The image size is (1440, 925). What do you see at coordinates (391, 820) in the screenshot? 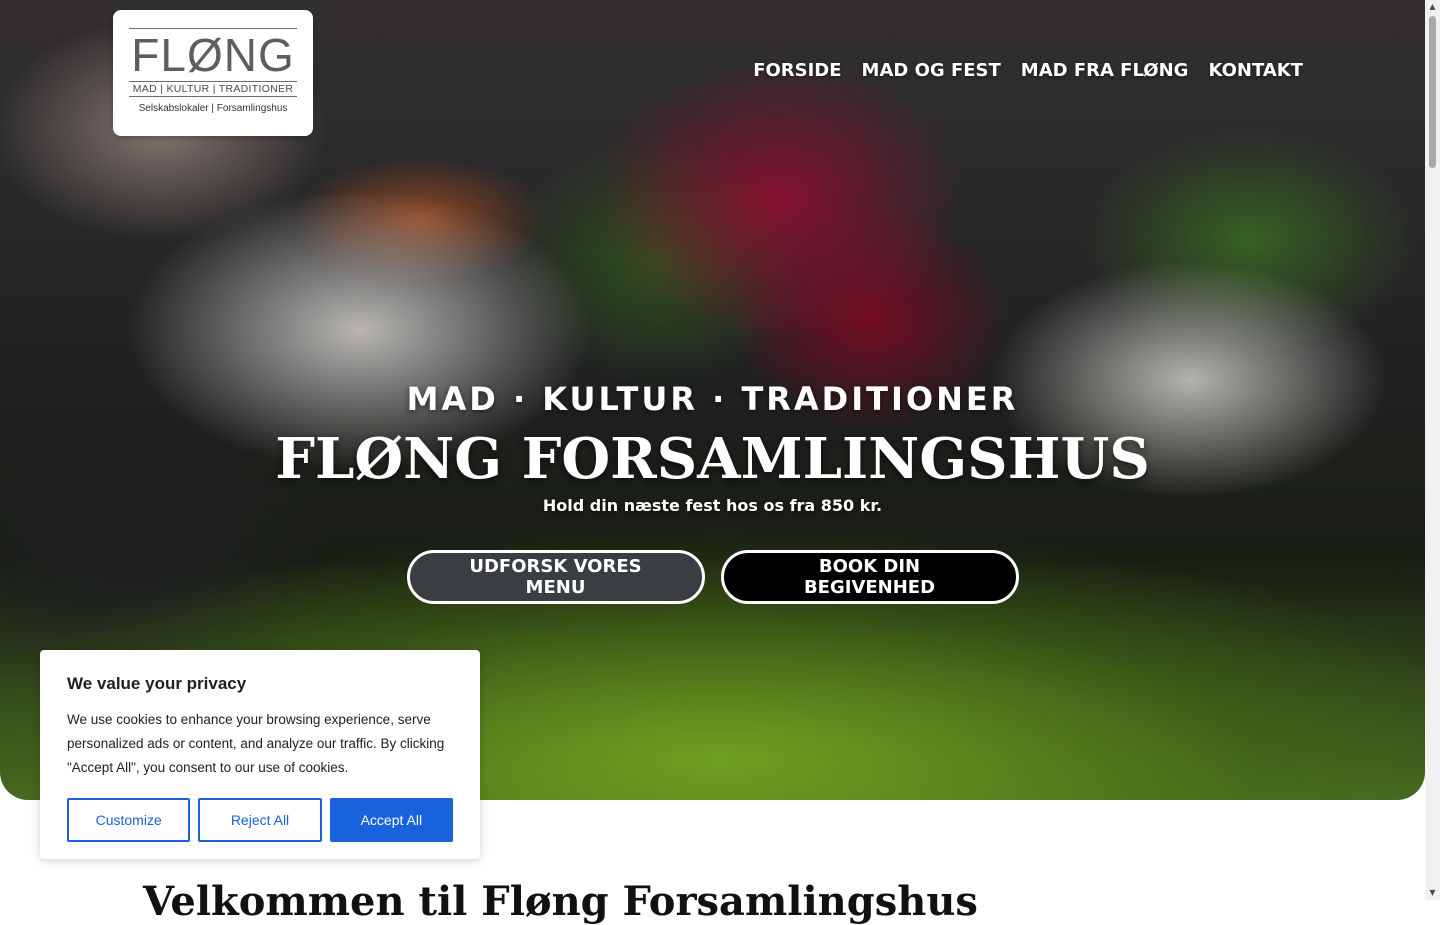
I see `accept-all-button: Accept All` at bounding box center [391, 820].